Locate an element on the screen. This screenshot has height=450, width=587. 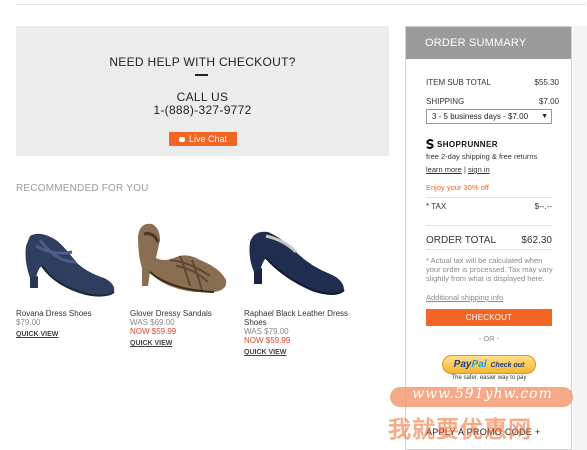
product-price: $79.00 is located at coordinates (28, 322).